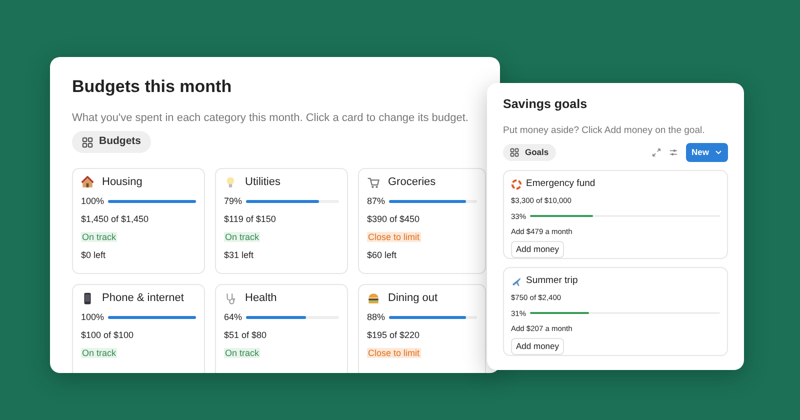  I want to click on category-name: Health, so click(261, 298).